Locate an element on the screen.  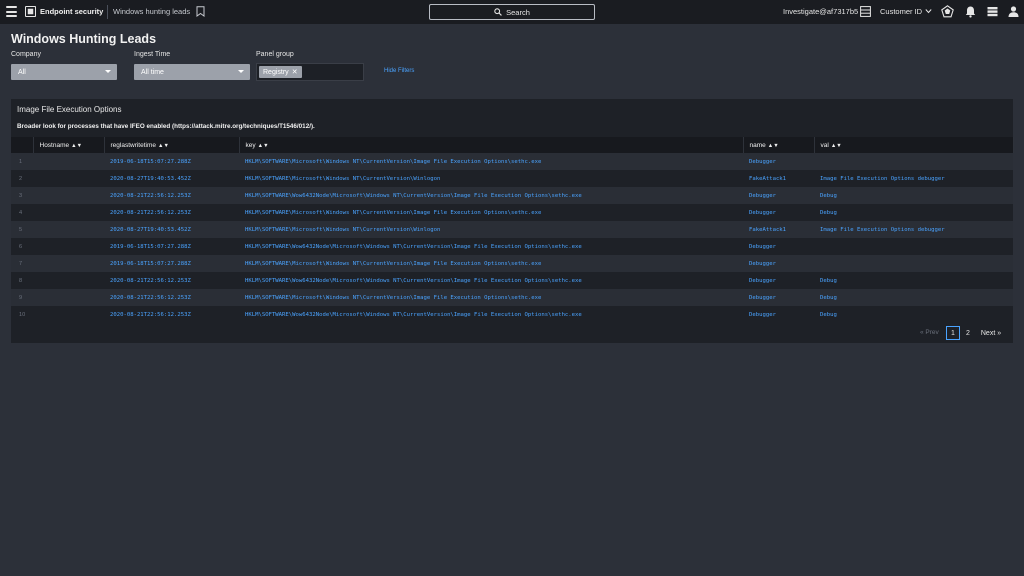
chevron-down-icon is located at coordinates (928, 11).